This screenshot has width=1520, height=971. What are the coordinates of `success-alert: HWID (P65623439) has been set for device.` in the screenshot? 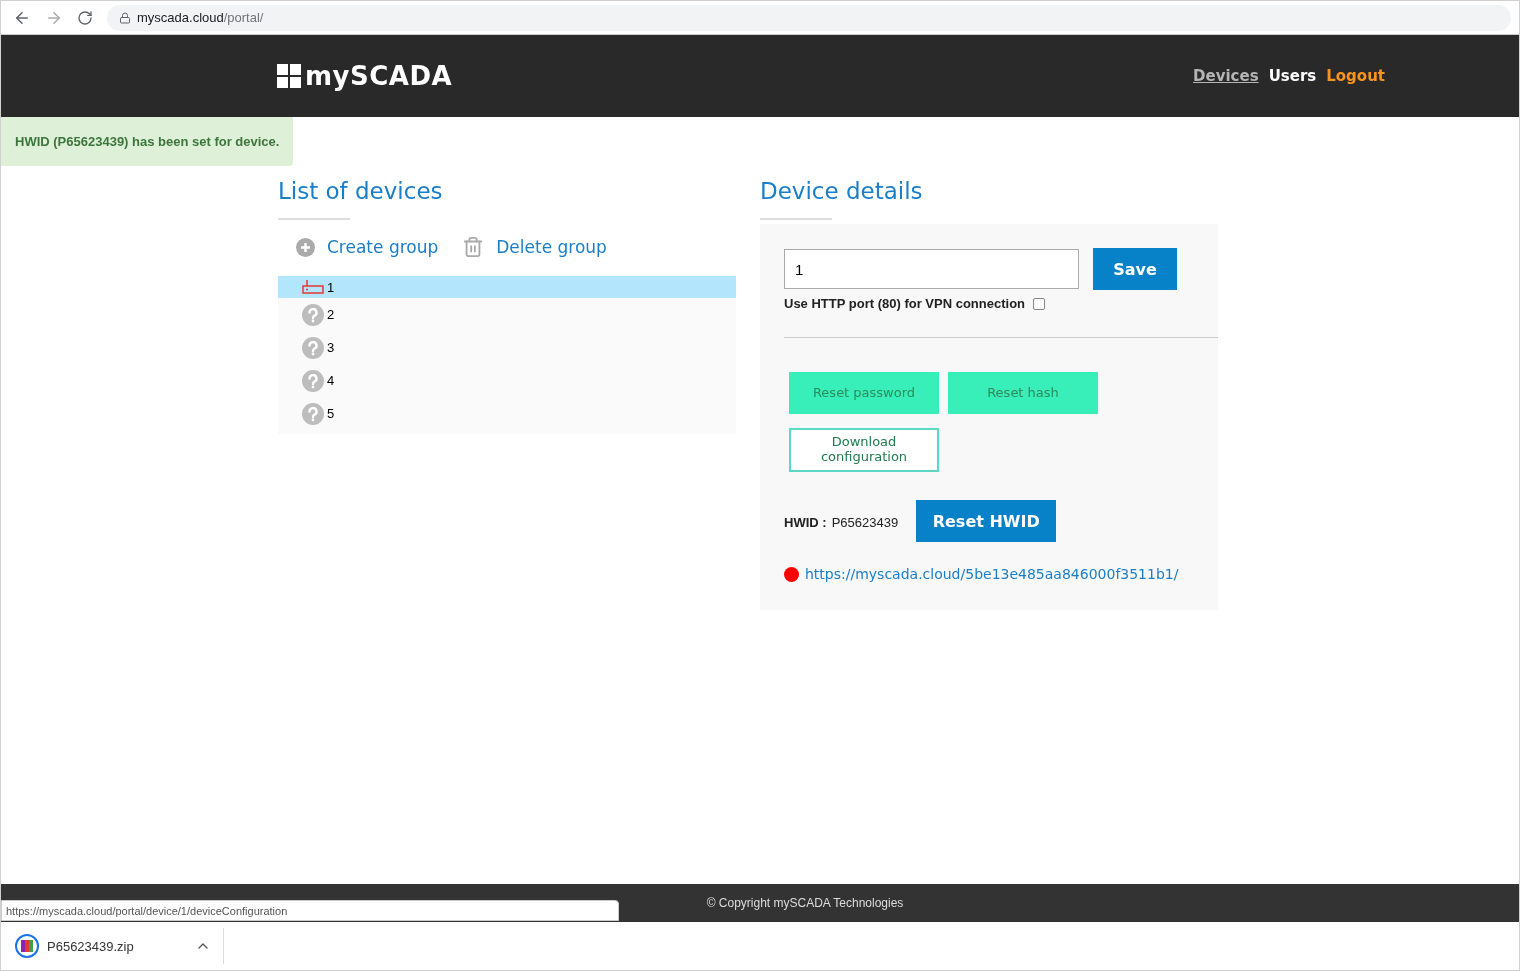 It's located at (147, 141).